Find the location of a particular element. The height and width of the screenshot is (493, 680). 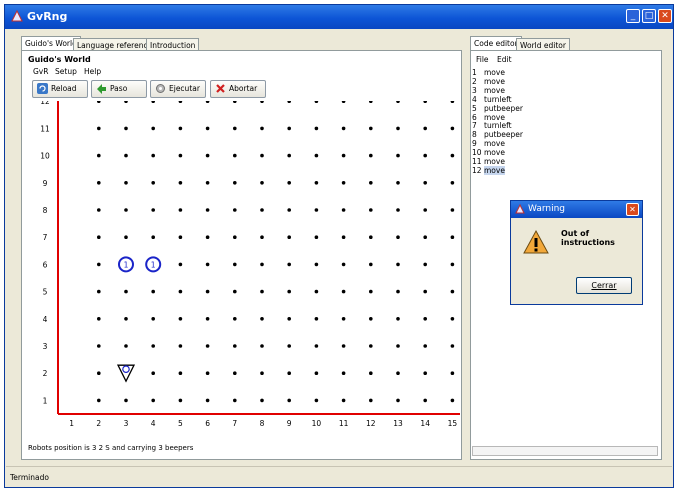

line-number: 10 is located at coordinates (477, 153).